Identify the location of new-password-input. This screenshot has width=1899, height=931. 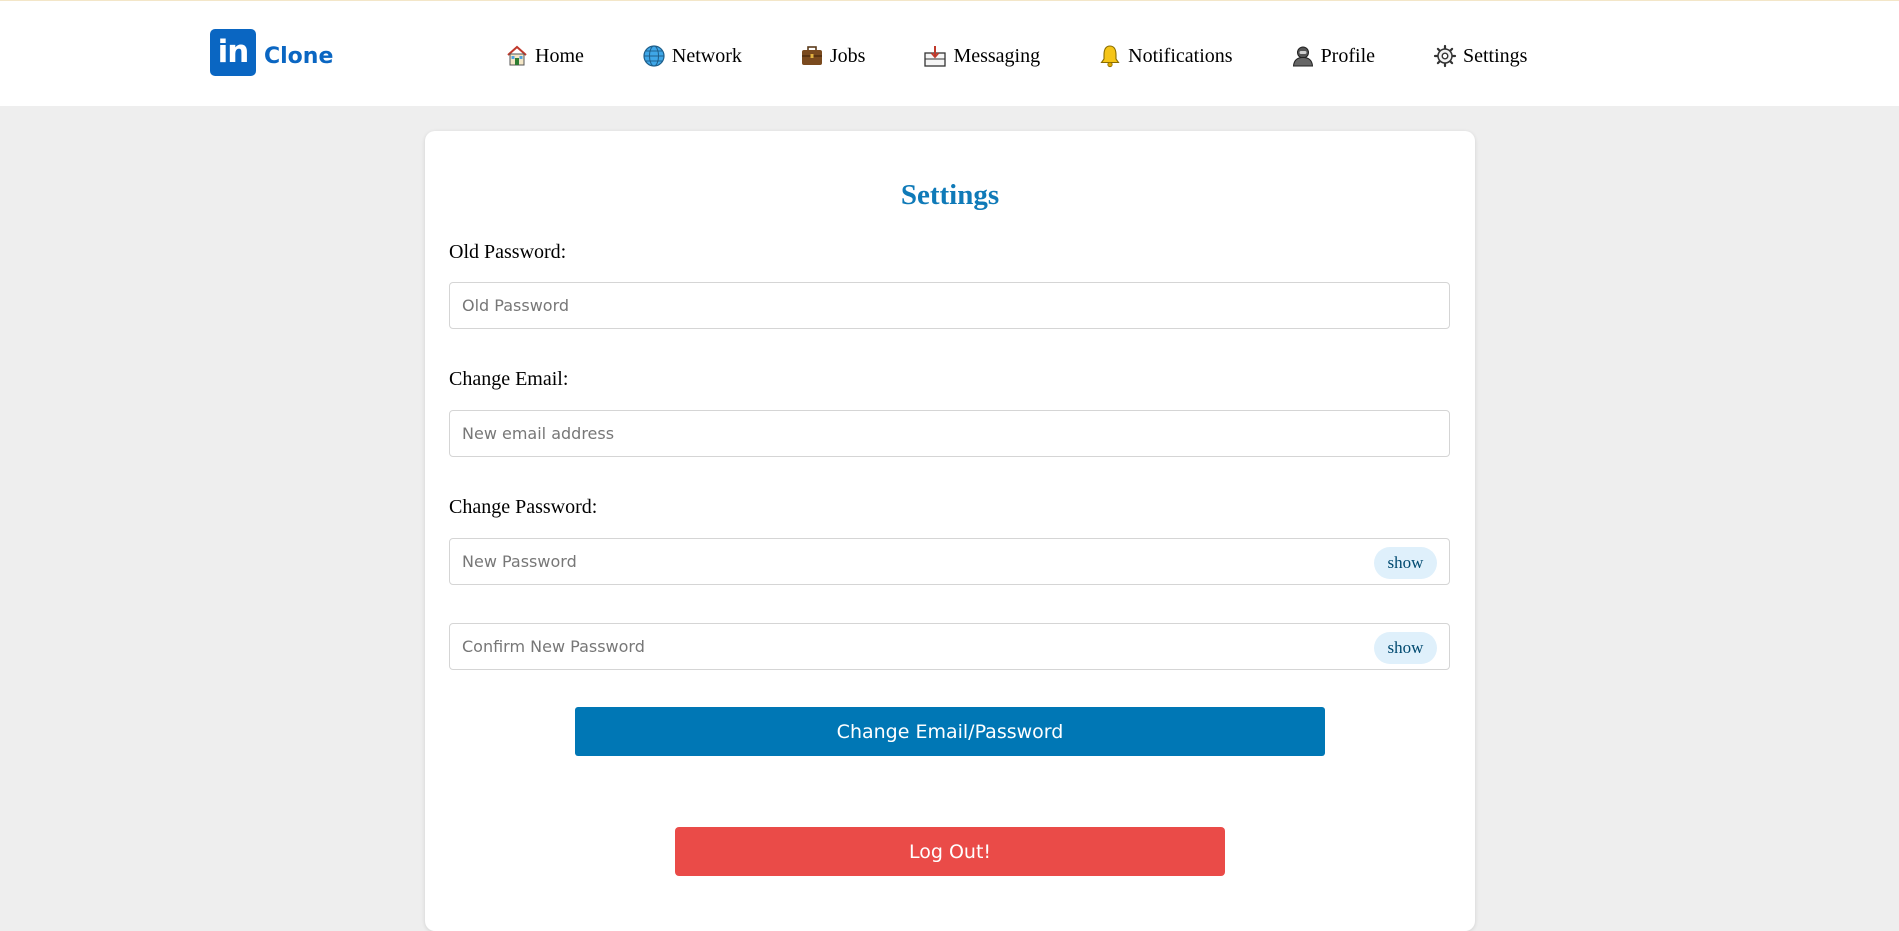
(890, 561).